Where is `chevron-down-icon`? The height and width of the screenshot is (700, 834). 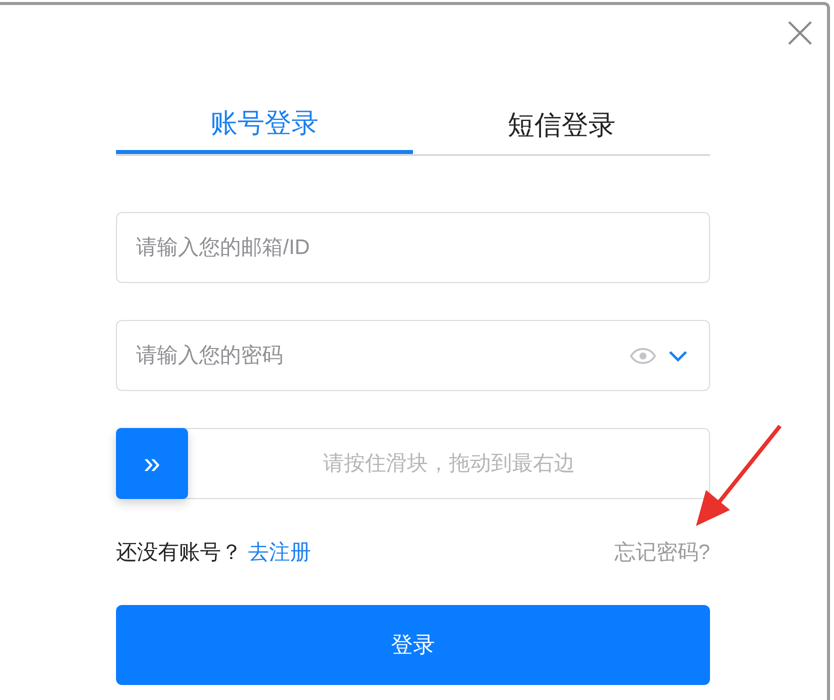 chevron-down-icon is located at coordinates (678, 356).